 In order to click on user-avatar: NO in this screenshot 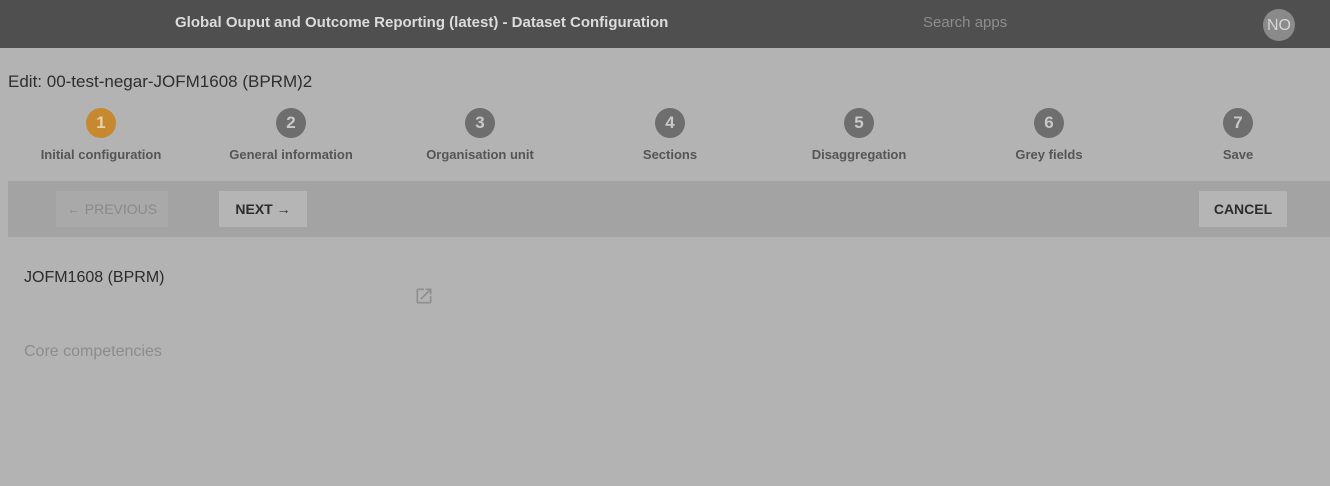, I will do `click(1279, 25)`.